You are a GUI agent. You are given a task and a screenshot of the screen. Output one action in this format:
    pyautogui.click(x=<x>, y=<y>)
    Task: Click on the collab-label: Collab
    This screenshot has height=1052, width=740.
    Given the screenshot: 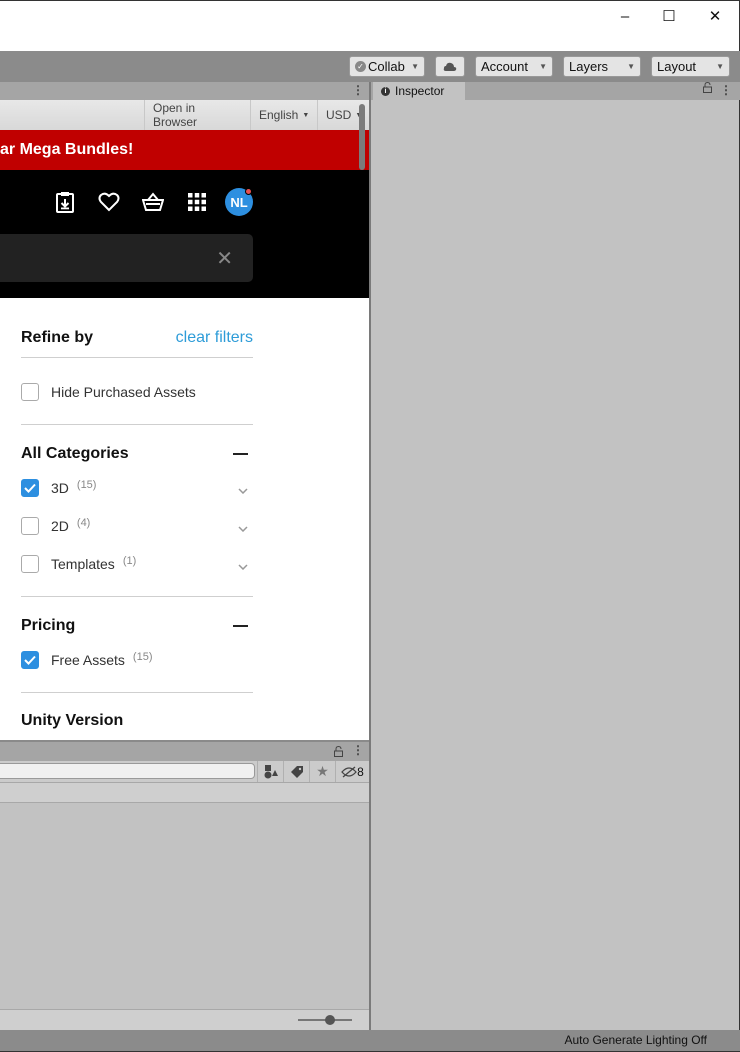 What is the action you would take?
    pyautogui.click(x=386, y=66)
    